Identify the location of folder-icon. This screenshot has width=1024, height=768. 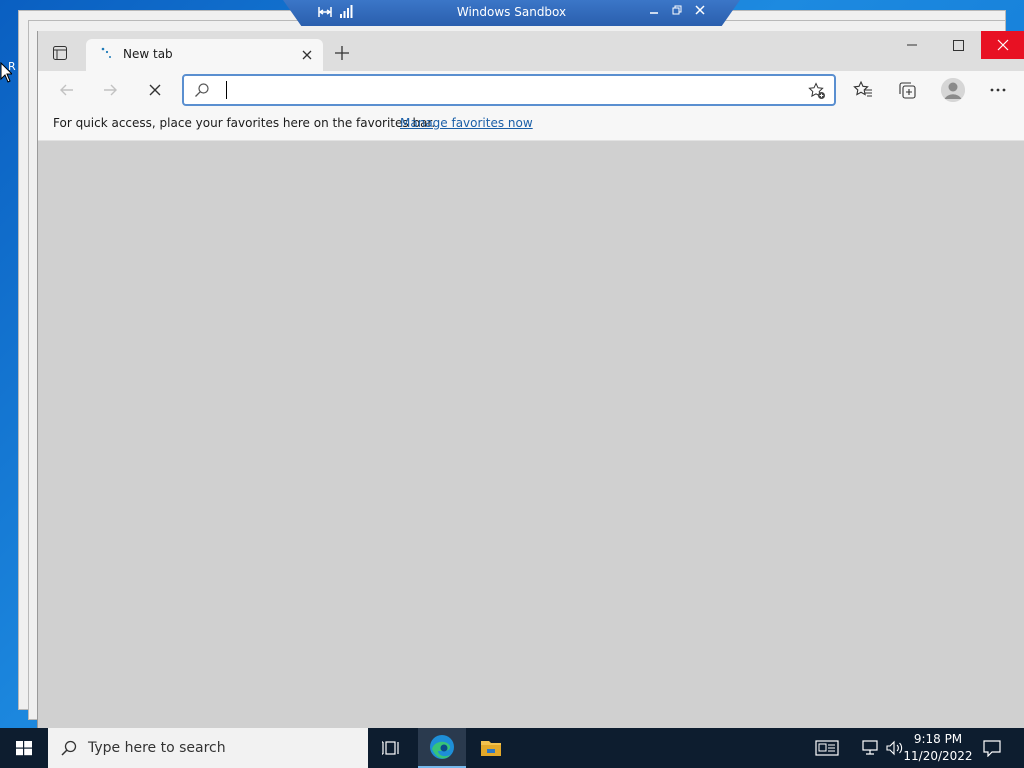
(491, 748).